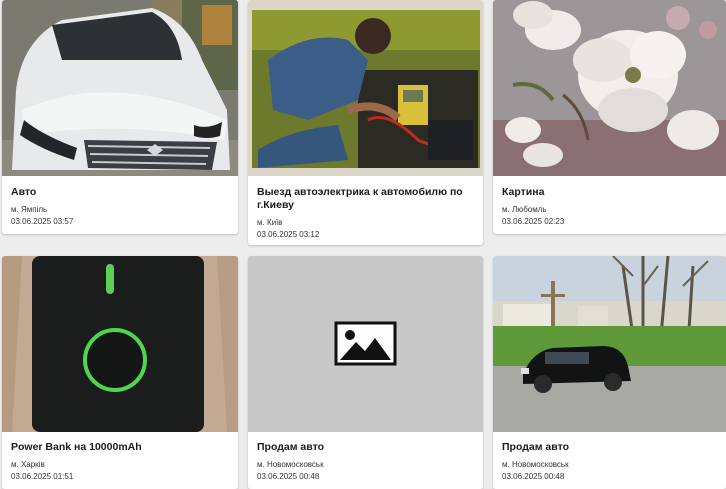 Image resolution: width=726 pixels, height=489 pixels. I want to click on image-placeholder-icon, so click(365, 344).